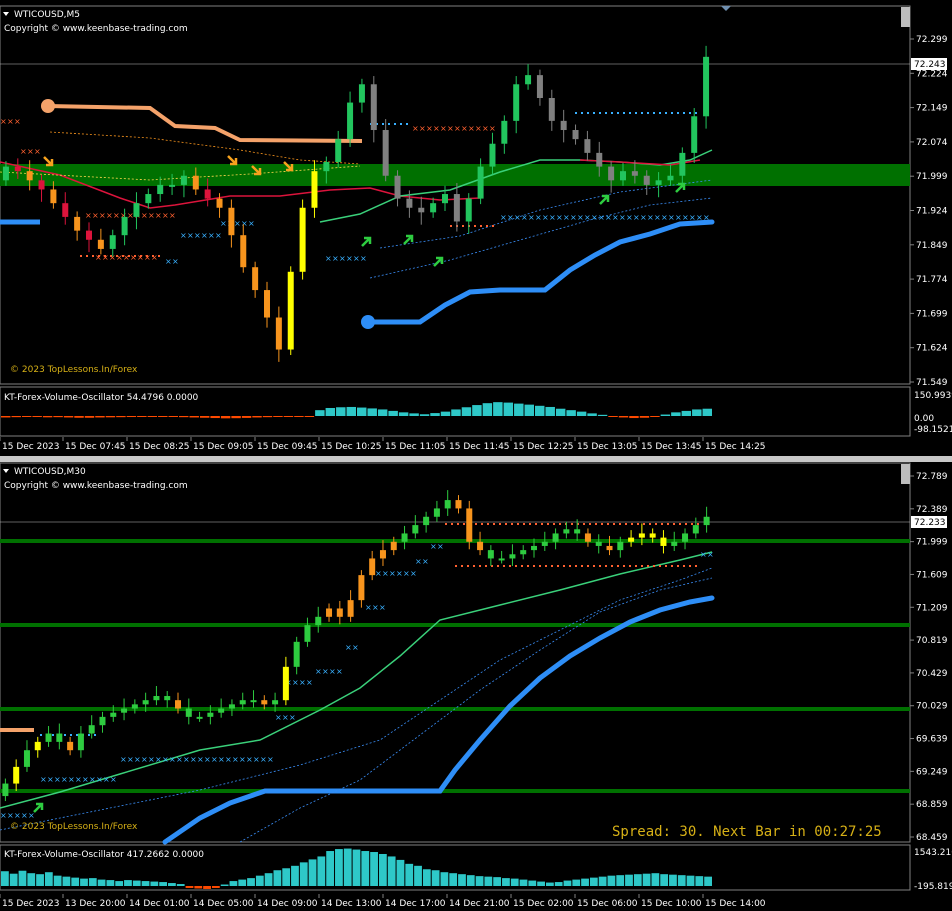 Image resolution: width=952 pixels, height=911 pixels. I want to click on top-price-tick: 72.224, so click(932, 74).